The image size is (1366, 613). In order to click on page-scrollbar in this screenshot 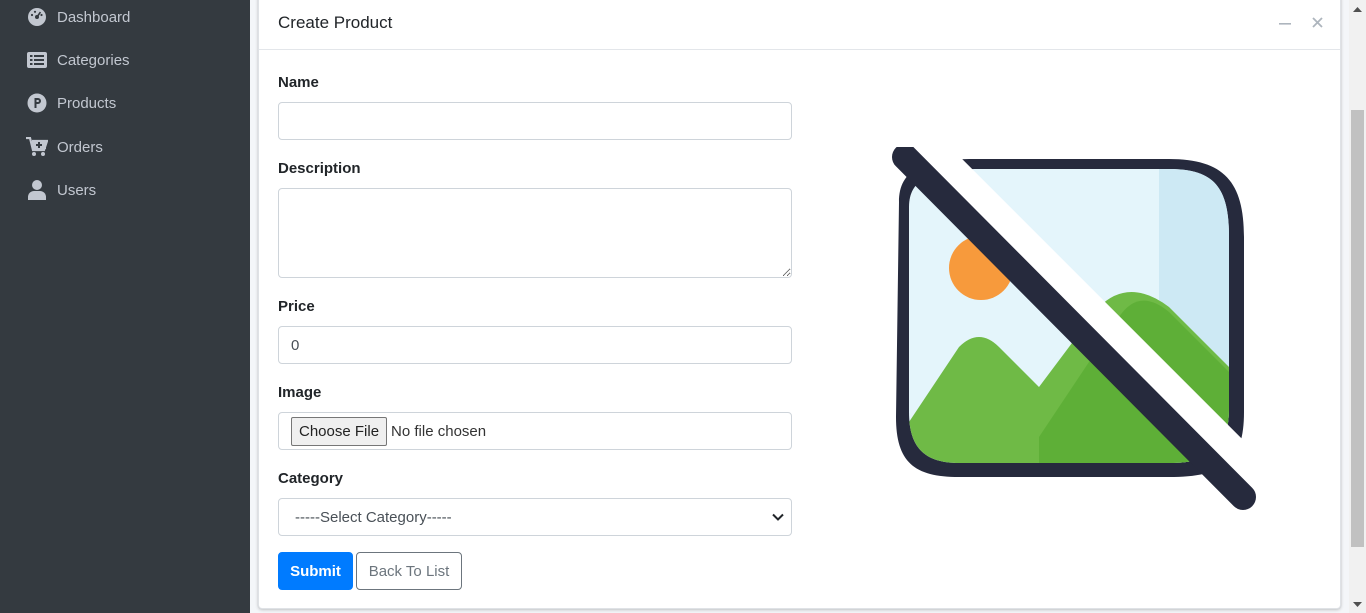, I will do `click(1357, 306)`.